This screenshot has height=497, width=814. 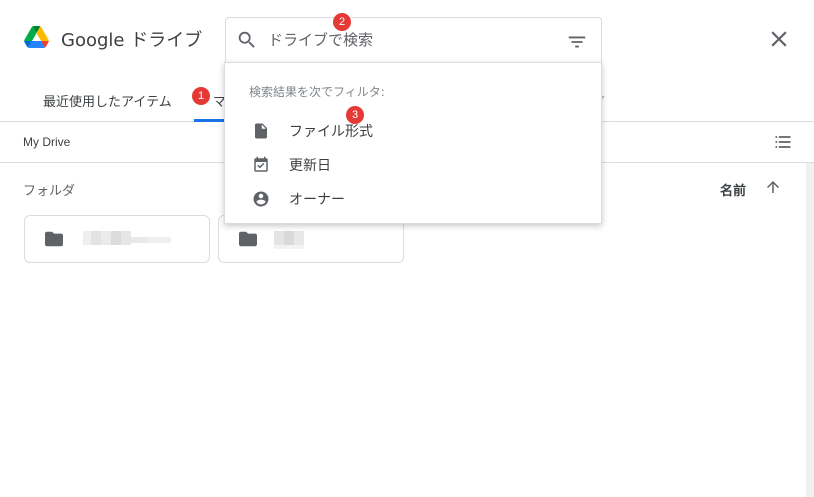 I want to click on search-box, so click(x=413, y=39).